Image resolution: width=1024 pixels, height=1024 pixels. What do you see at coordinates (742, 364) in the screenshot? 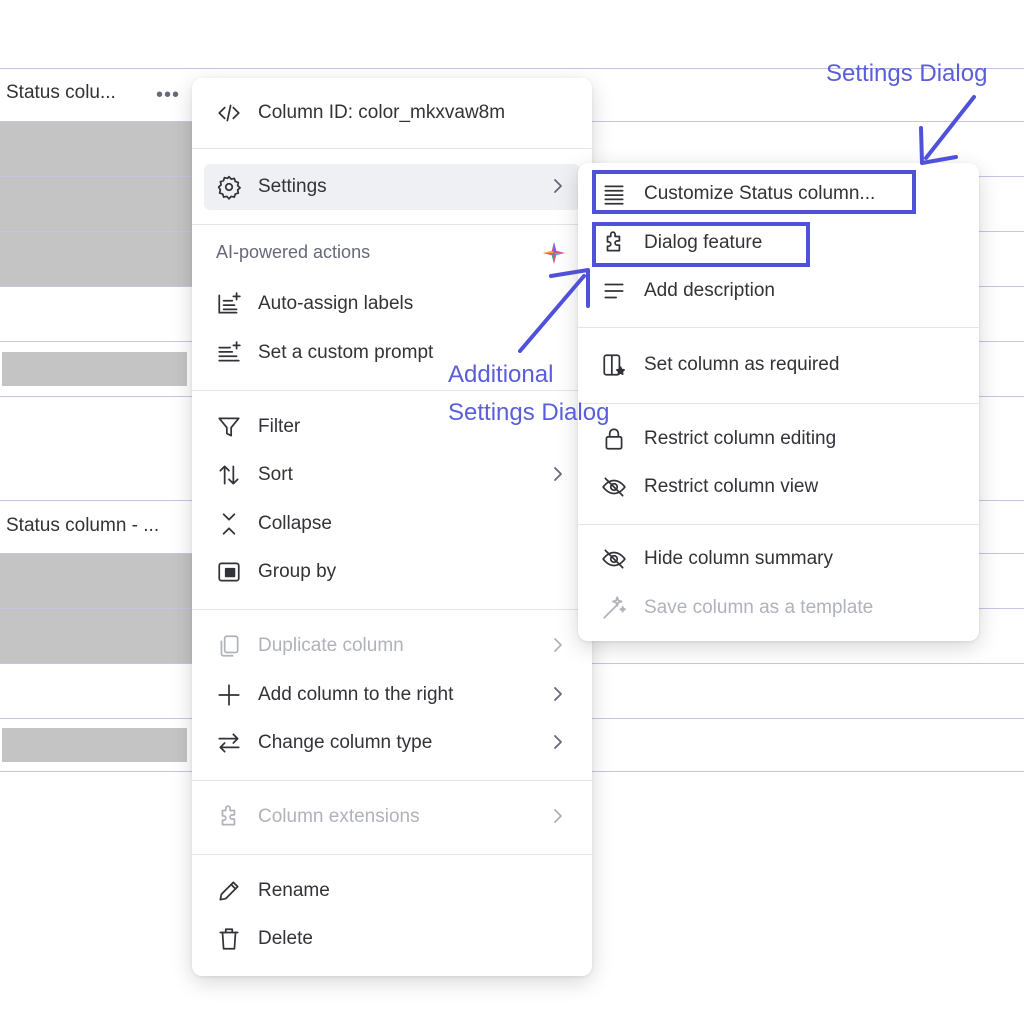
I see `set-required-label: Set column as required` at bounding box center [742, 364].